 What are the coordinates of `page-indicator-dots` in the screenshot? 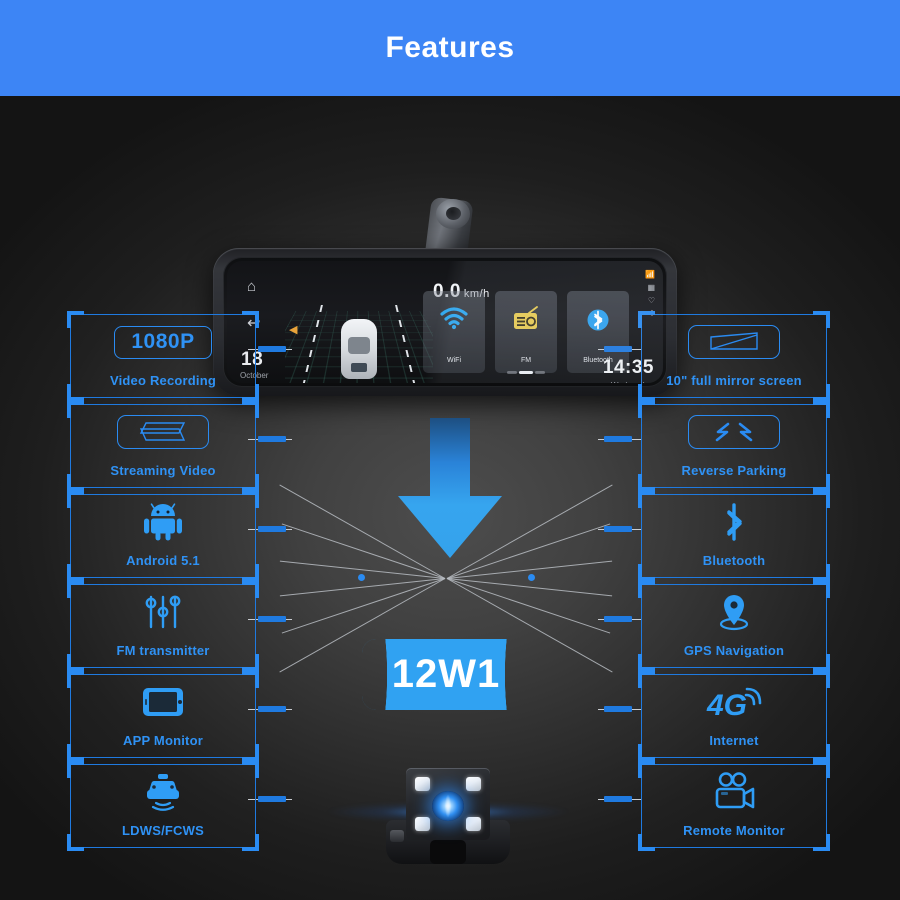 It's located at (526, 370).